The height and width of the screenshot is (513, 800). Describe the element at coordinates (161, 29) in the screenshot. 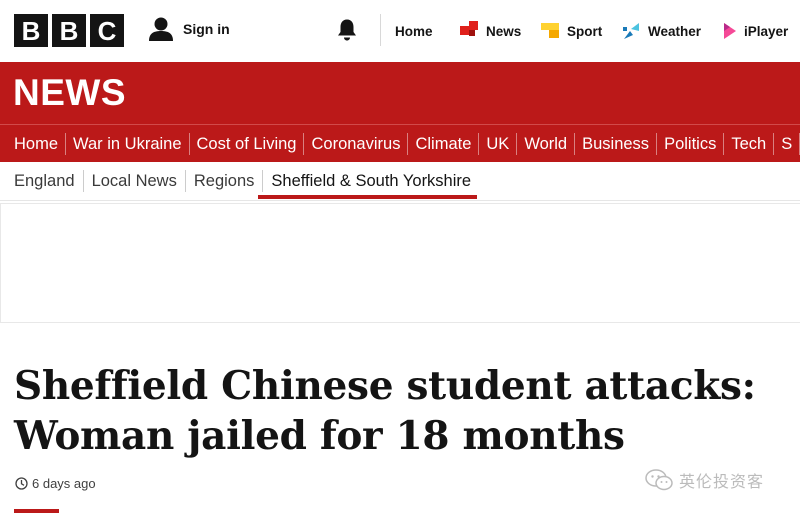

I see `account-icon` at that location.